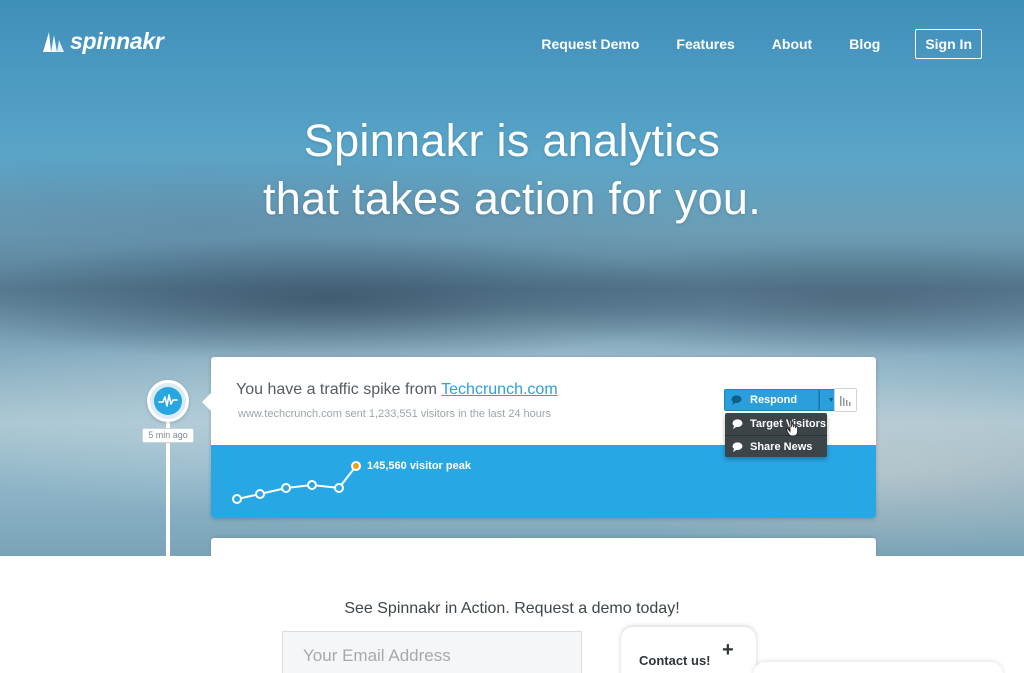 The image size is (1024, 673). I want to click on bar-chart-icon, so click(844, 400).